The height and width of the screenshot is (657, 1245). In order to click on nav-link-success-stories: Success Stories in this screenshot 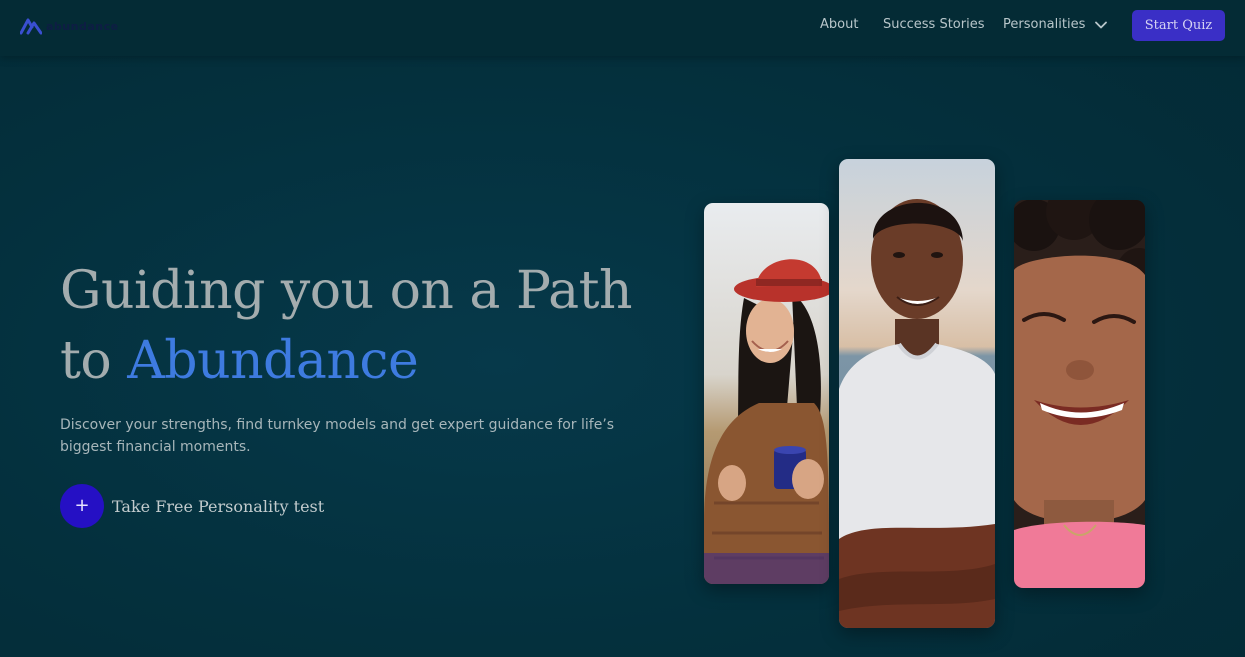, I will do `click(934, 24)`.